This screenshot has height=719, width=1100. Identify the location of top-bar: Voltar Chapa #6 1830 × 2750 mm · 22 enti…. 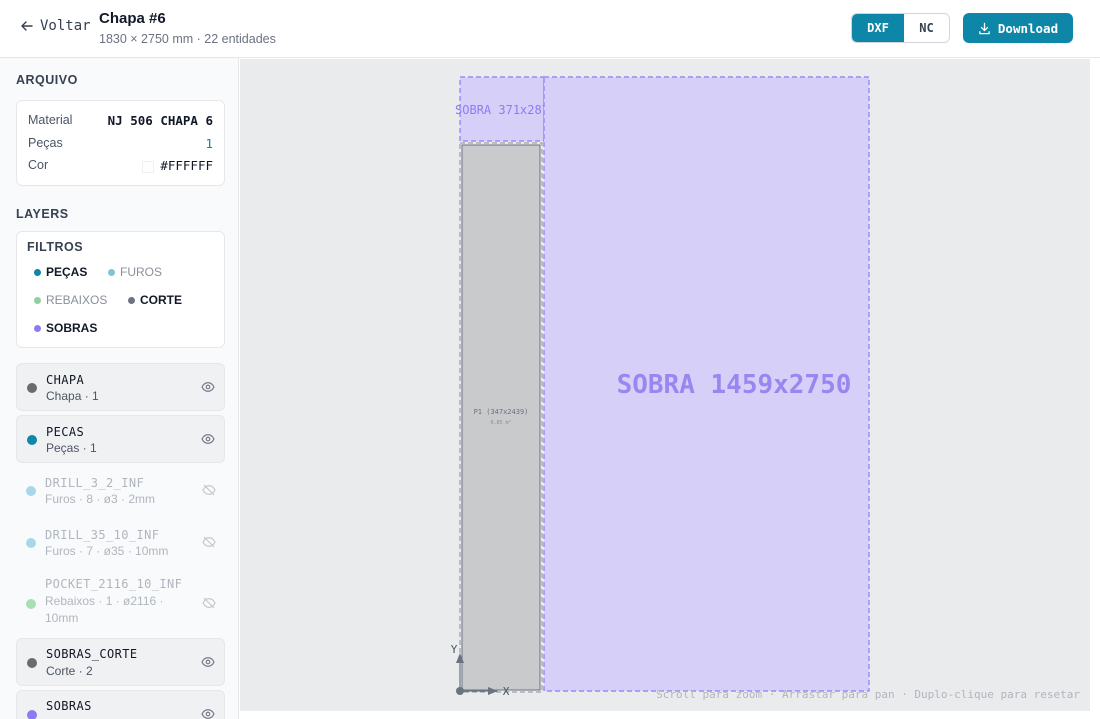
(550, 29).